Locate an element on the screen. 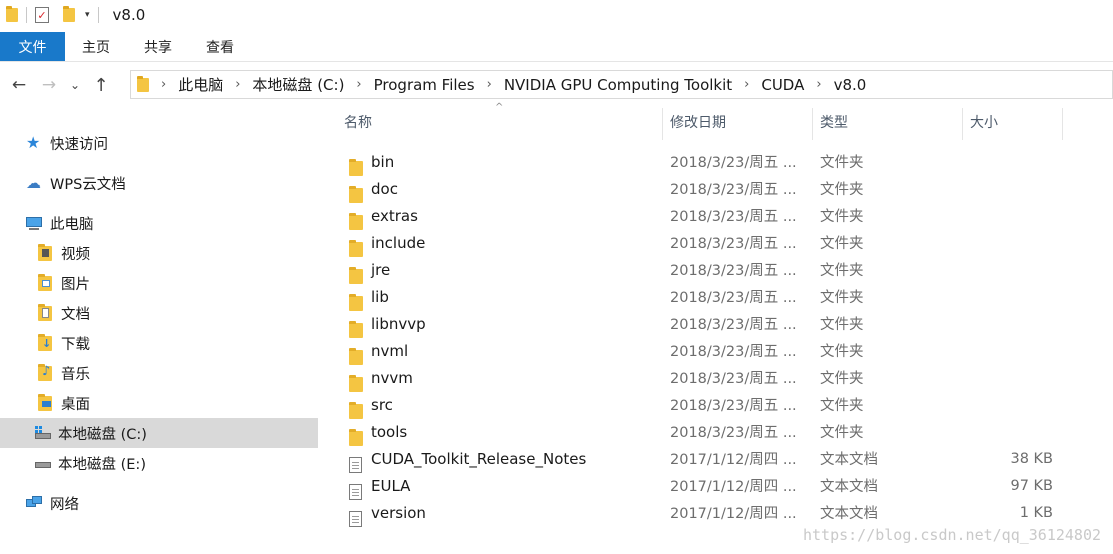 This screenshot has width=1113, height=554. file-row: lib 2018/3/23/周五 ... 文件夹 is located at coordinates (724, 297).